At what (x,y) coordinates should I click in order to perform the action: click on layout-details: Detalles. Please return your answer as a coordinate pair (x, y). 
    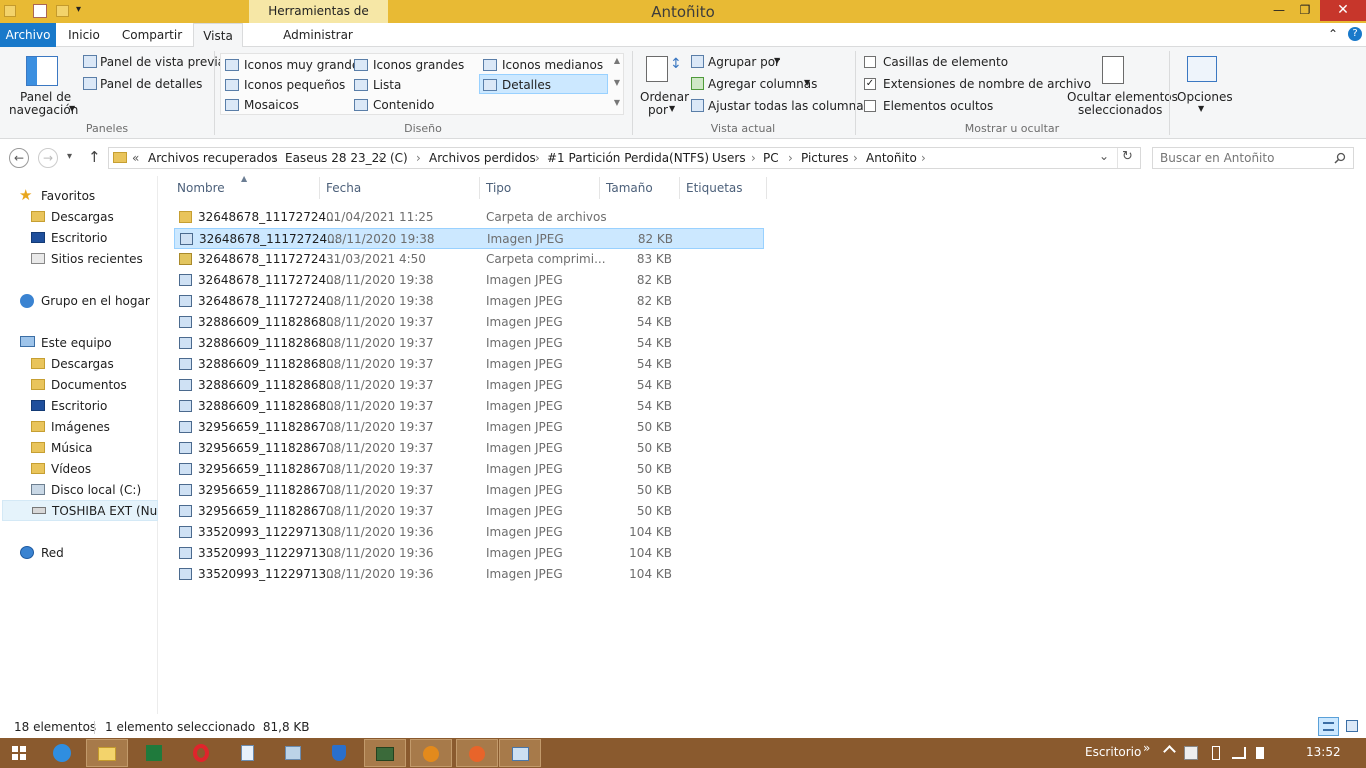
    Looking at the image, I should click on (543, 84).